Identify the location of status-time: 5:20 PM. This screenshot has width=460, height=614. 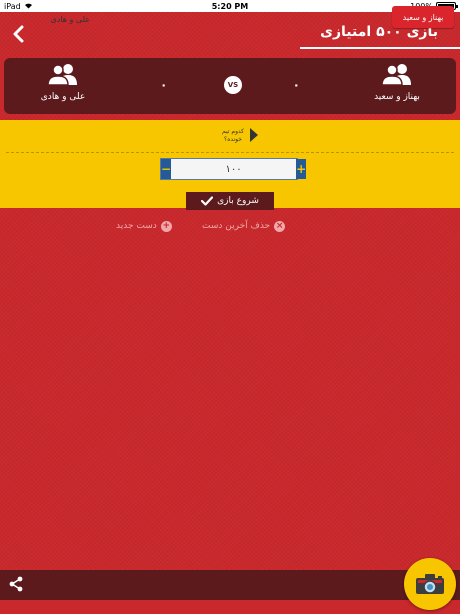
(230, 6).